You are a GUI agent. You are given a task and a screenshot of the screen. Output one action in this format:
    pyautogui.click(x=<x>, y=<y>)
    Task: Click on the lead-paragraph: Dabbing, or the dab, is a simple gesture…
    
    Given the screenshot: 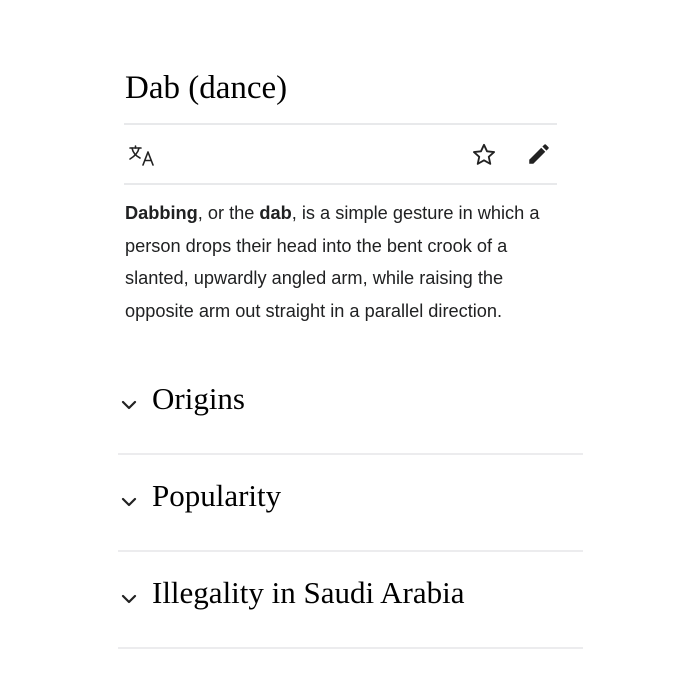 What is the action you would take?
    pyautogui.click(x=345, y=262)
    